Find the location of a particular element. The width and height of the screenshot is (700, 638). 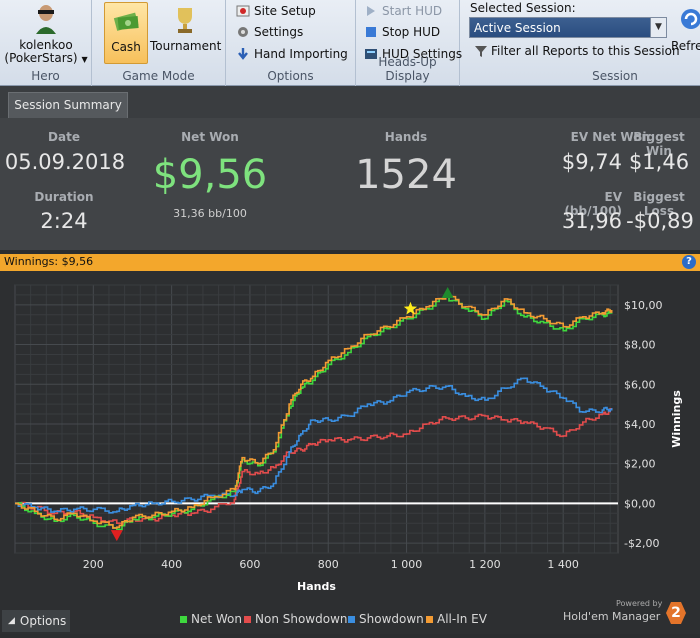

y-tick-label: $2,00 is located at coordinates (640, 464).